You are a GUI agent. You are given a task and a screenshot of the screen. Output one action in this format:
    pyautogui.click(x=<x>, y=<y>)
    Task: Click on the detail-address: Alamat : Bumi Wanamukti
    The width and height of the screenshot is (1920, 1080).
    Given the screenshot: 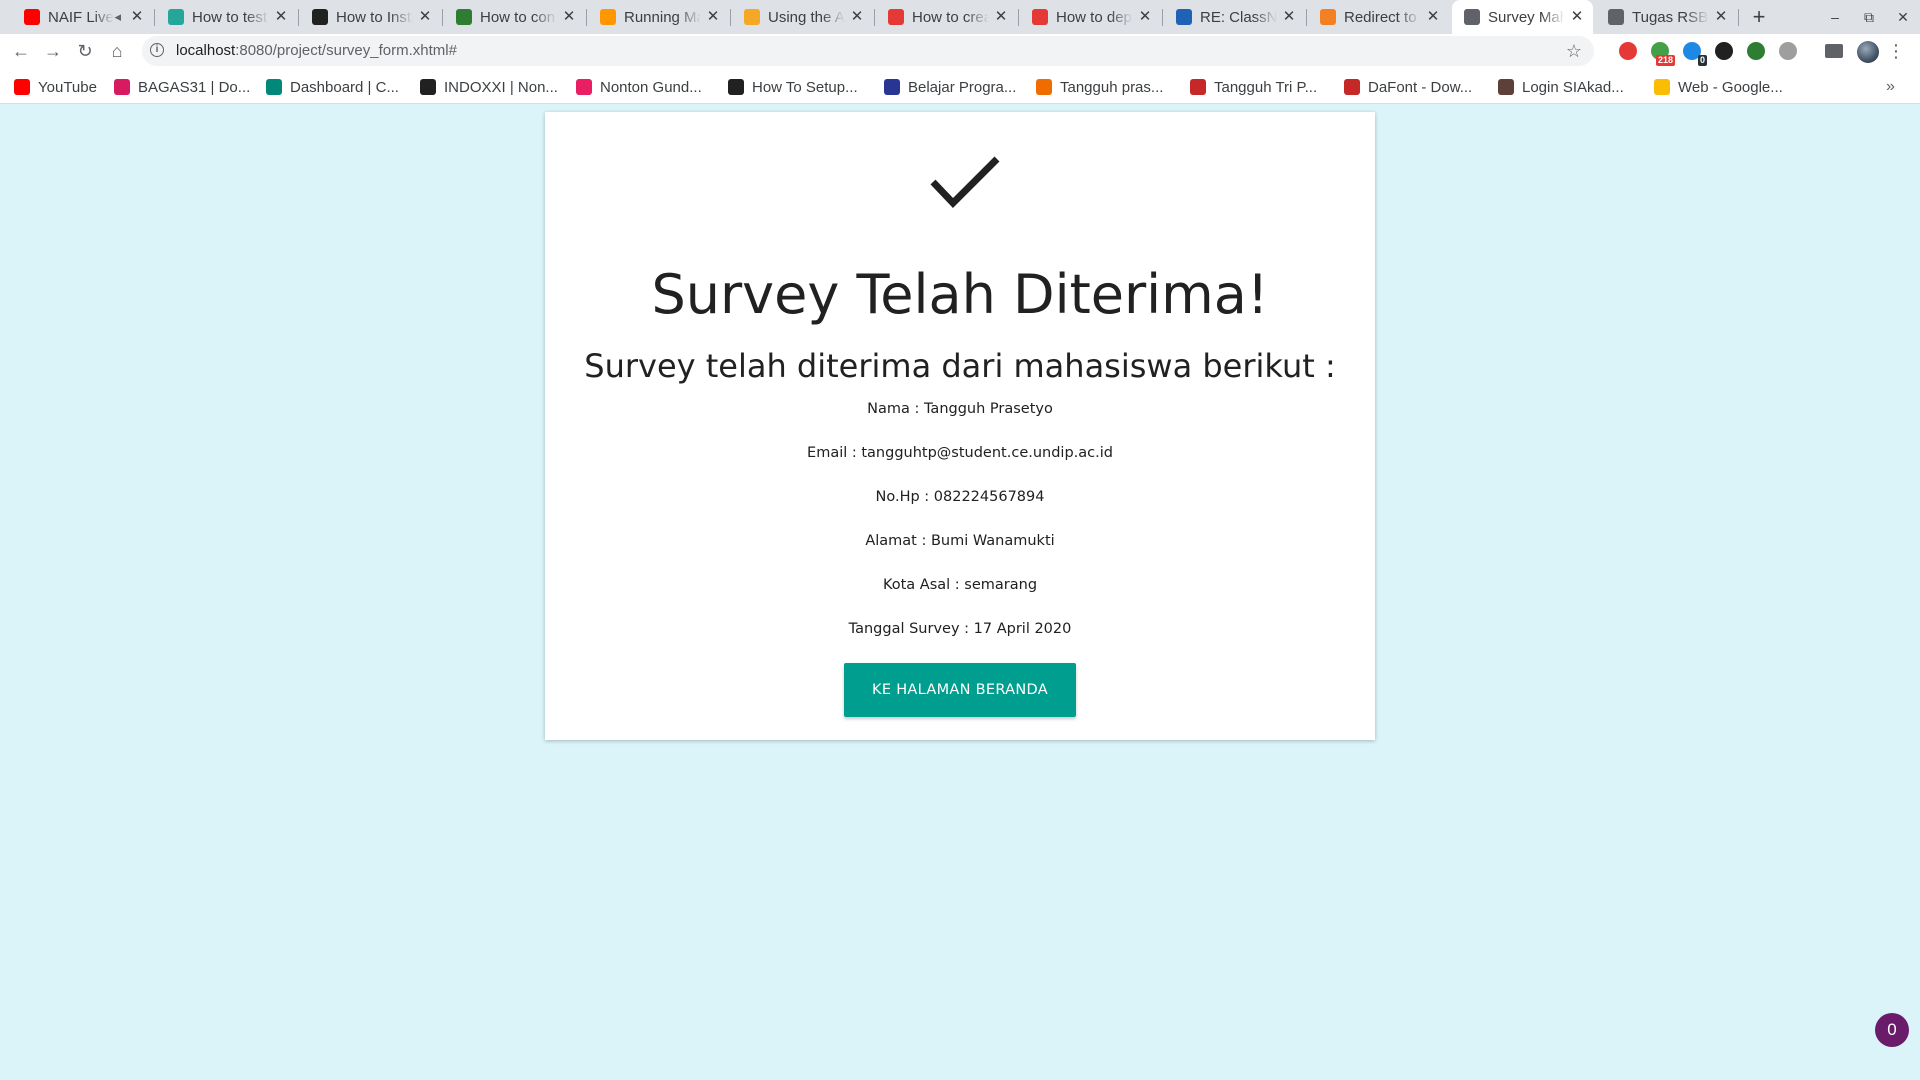 What is the action you would take?
    pyautogui.click(x=960, y=541)
    